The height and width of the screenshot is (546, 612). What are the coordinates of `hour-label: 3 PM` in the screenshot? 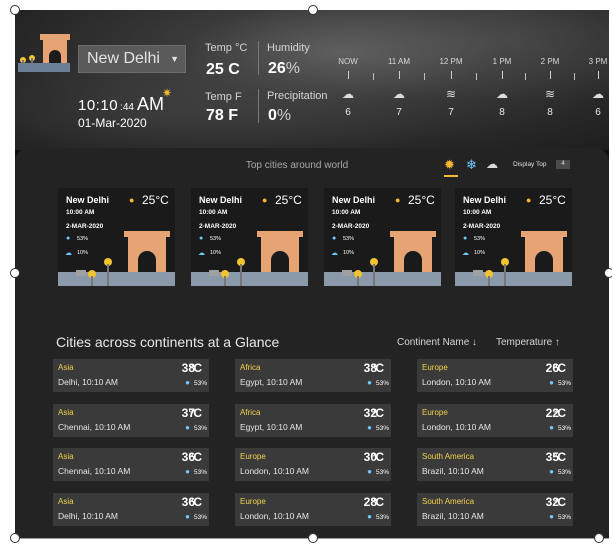 It's located at (598, 61).